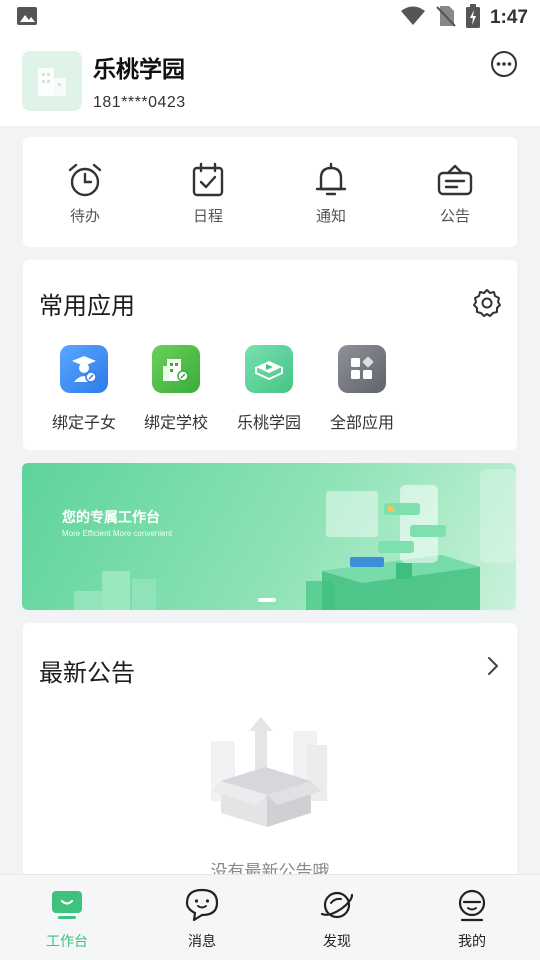  I want to click on bottom-tab-bar: 工作台 消息 发现 我的, so click(270, 917).